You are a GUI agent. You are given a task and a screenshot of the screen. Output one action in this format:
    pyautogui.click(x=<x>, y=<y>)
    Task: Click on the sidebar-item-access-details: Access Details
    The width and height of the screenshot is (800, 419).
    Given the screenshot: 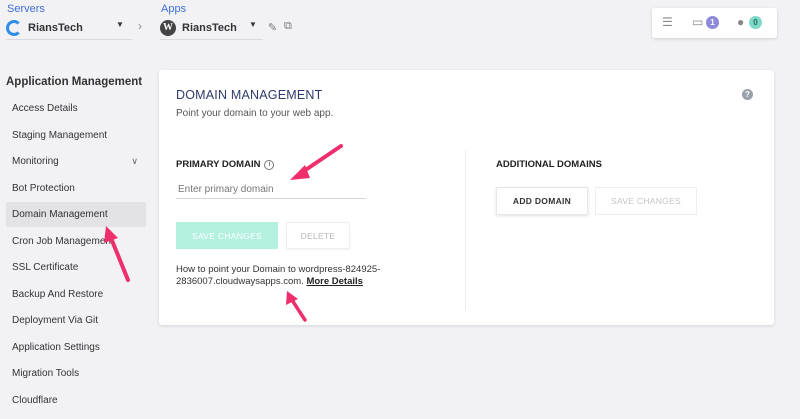 What is the action you would take?
    pyautogui.click(x=76, y=108)
    